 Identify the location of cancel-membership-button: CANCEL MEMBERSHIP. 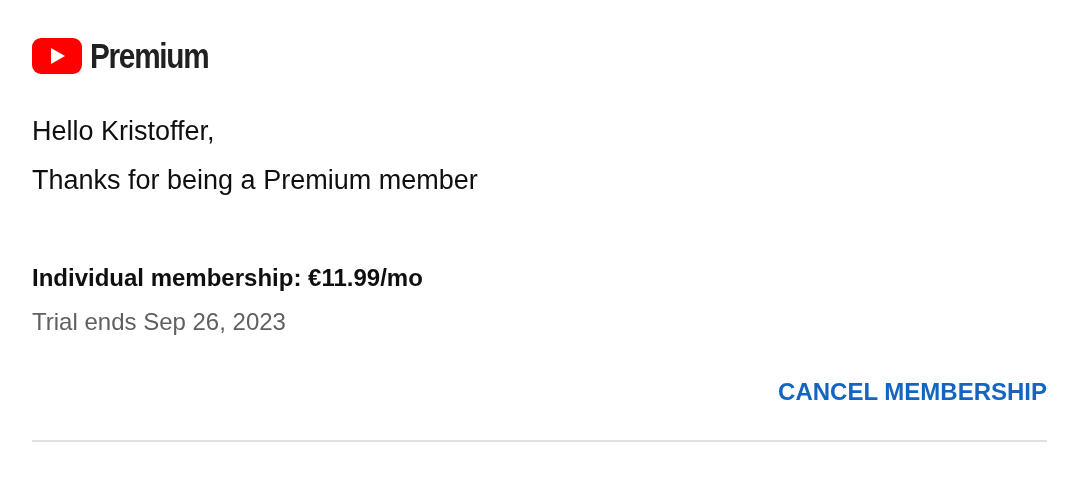
(912, 392).